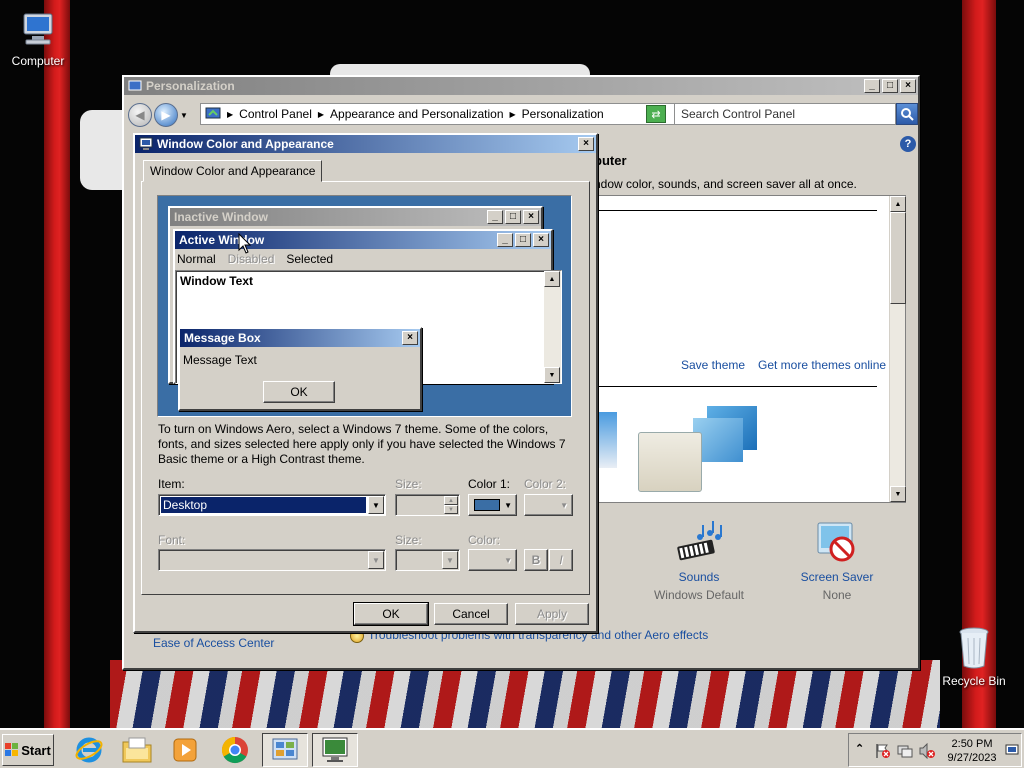 The image size is (1024, 768). Describe the element at coordinates (512, 748) in the screenshot. I see `taskbar: Start ⌃ 2:50 PM 9/27/2023` at that location.